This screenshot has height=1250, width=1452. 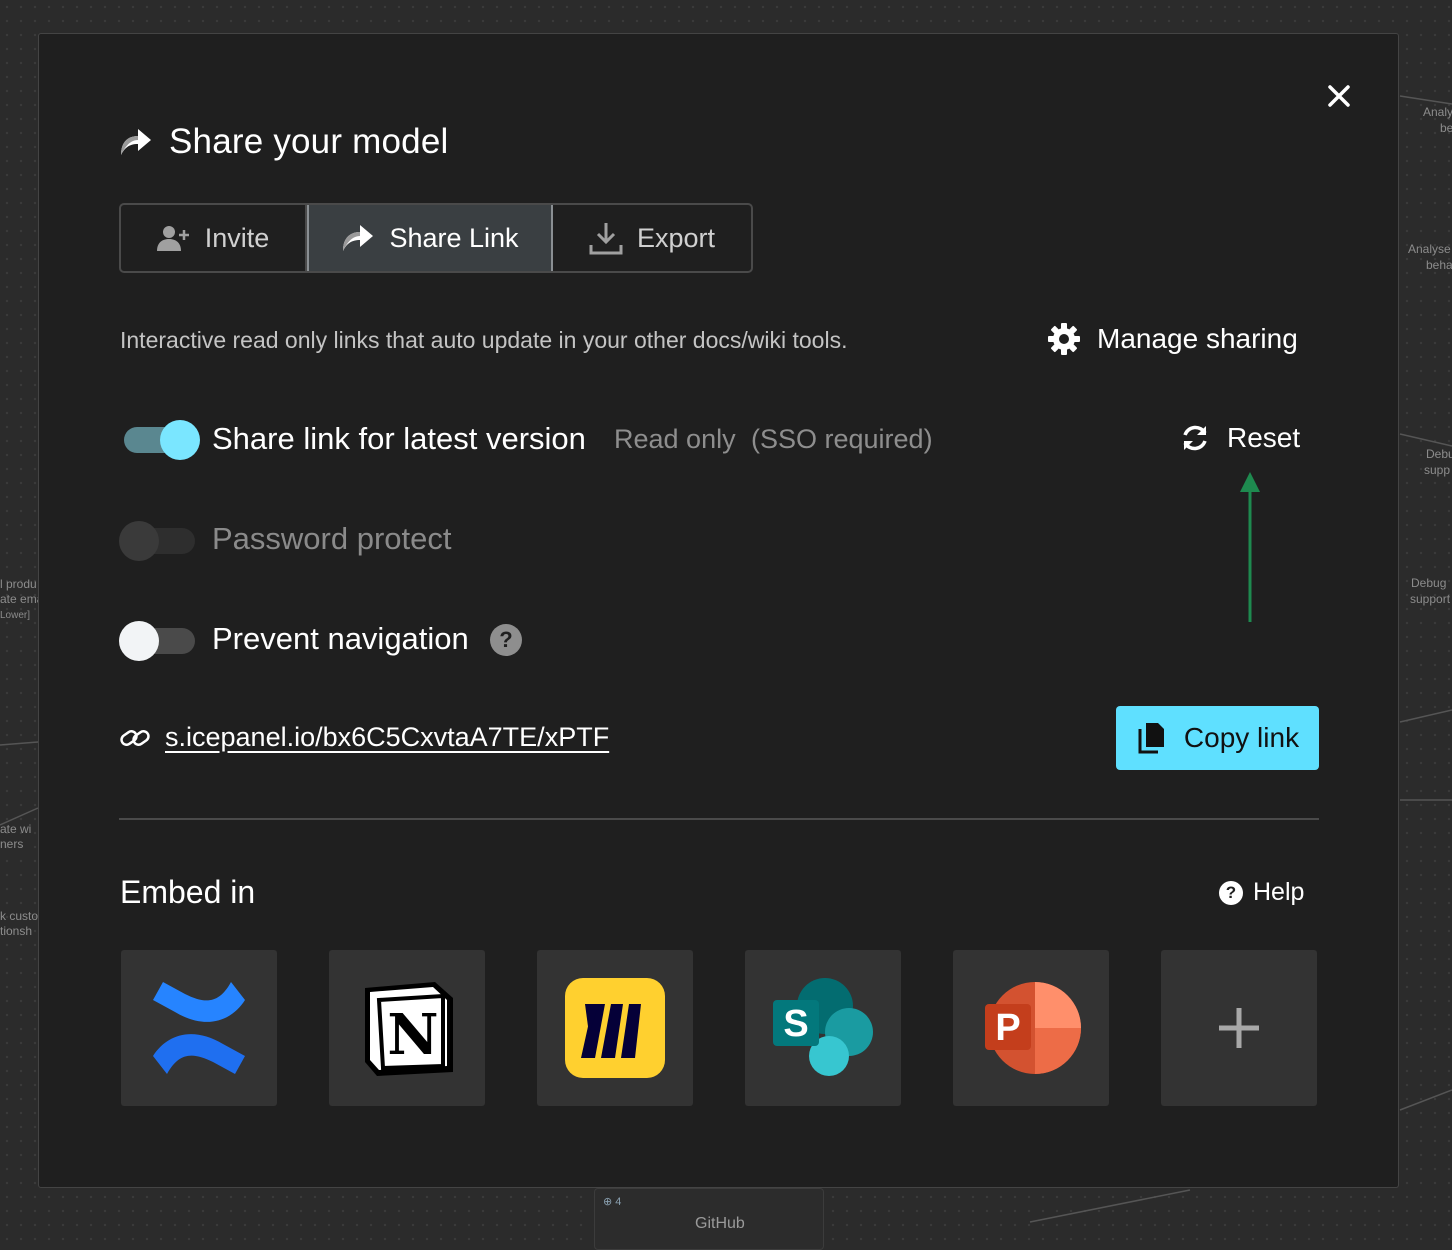 I want to click on embed-tile-miro, so click(x=615, y=1028).